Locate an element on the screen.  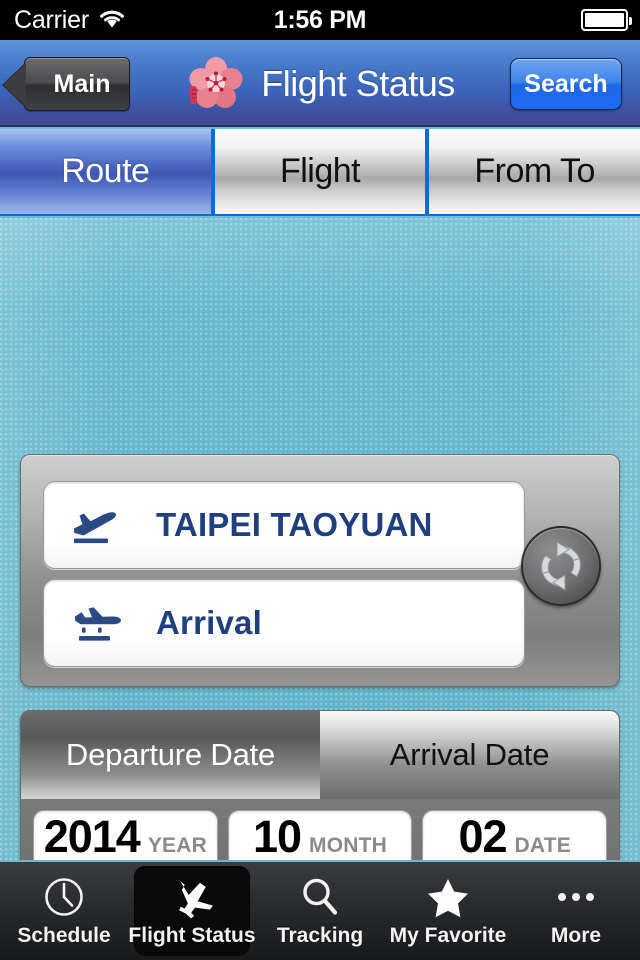
tab-route-label: Route is located at coordinates (105, 171).